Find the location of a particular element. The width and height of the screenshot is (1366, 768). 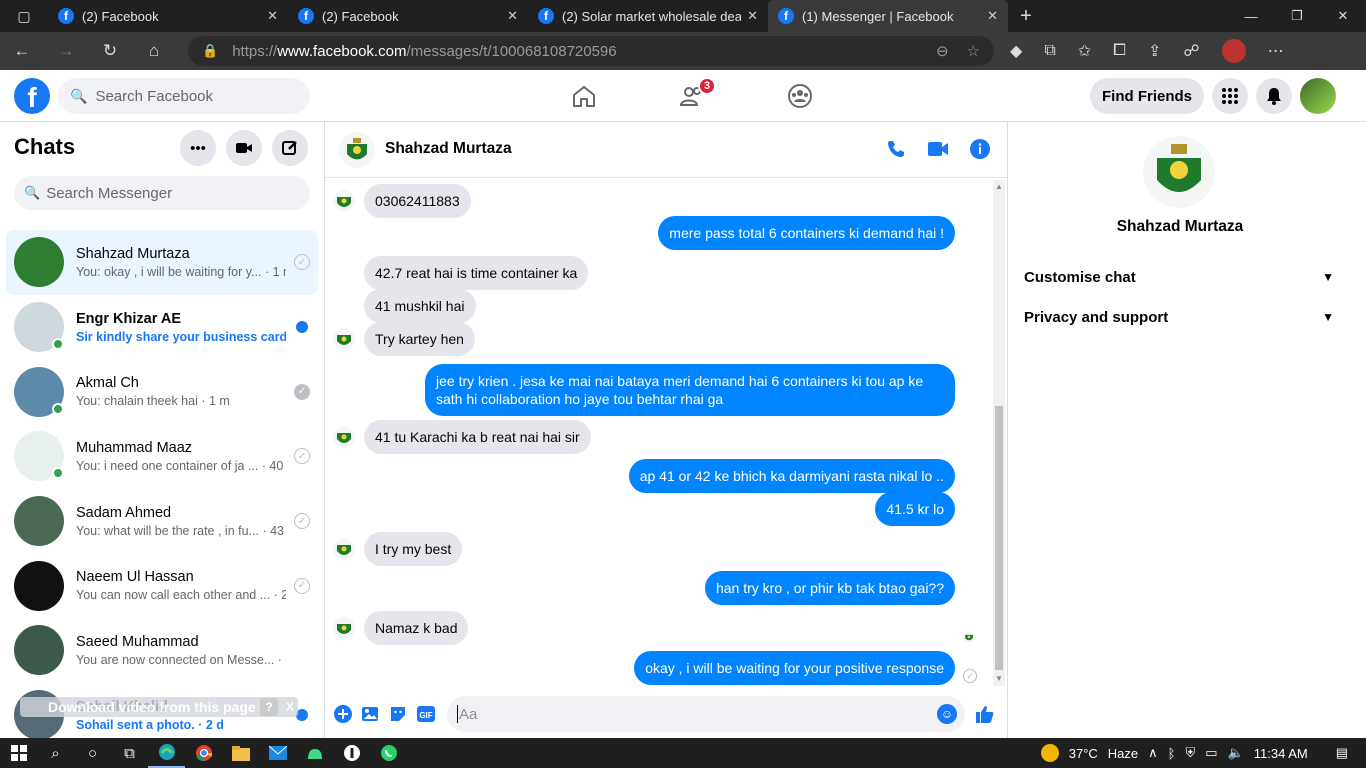

incoming-message: Try kartey hen is located at coordinates (419, 339).